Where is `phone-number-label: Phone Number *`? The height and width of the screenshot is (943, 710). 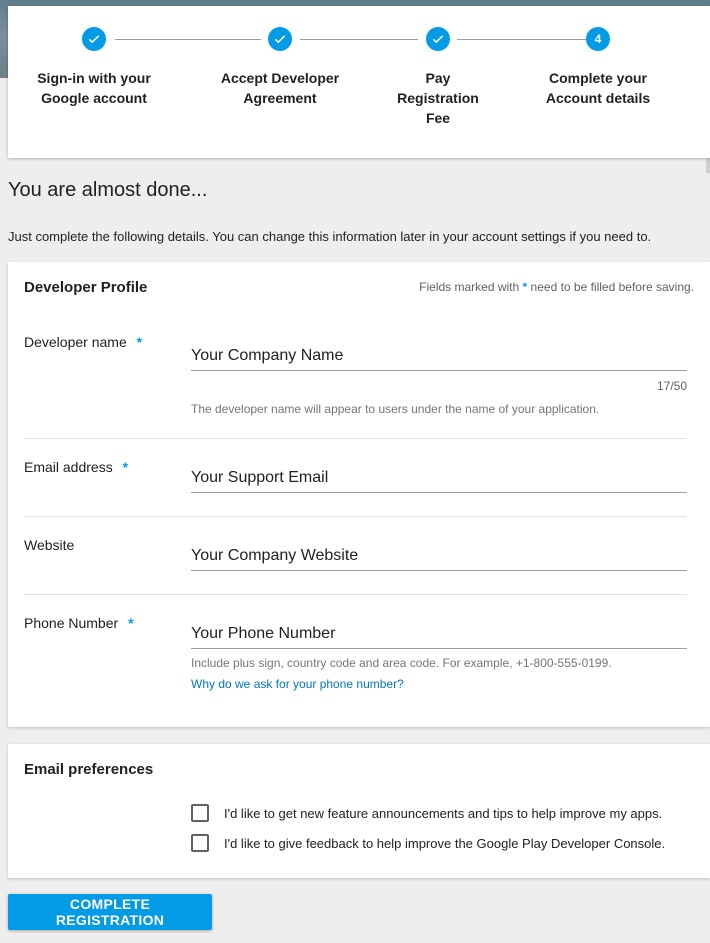
phone-number-label: Phone Number * is located at coordinates (79, 623).